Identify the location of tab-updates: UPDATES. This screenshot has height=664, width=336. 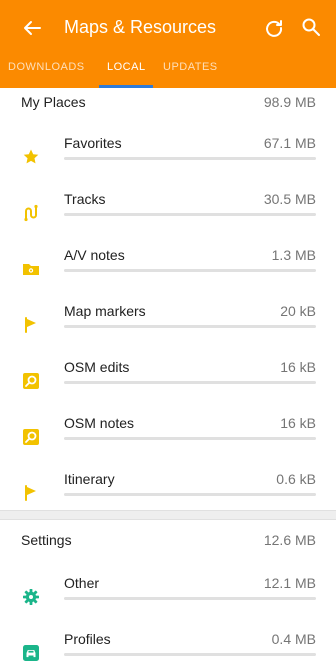
(190, 67).